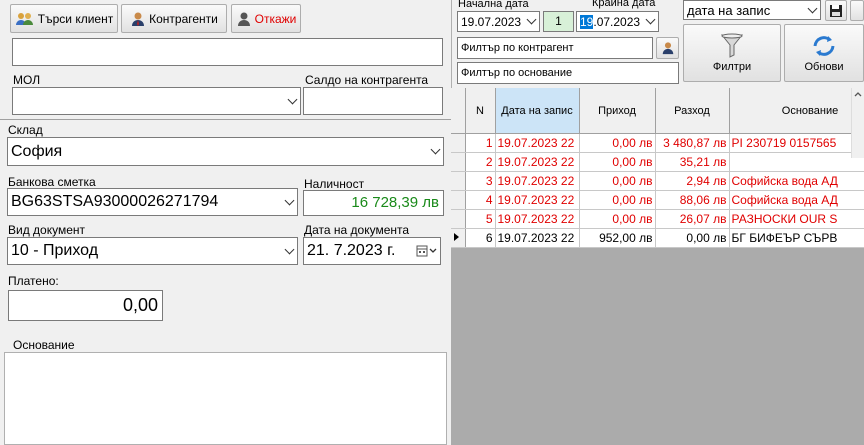 This screenshot has height=445, width=864. What do you see at coordinates (692, 219) in the screenshot?
I see `cell-expense: 26,07 лв` at bounding box center [692, 219].